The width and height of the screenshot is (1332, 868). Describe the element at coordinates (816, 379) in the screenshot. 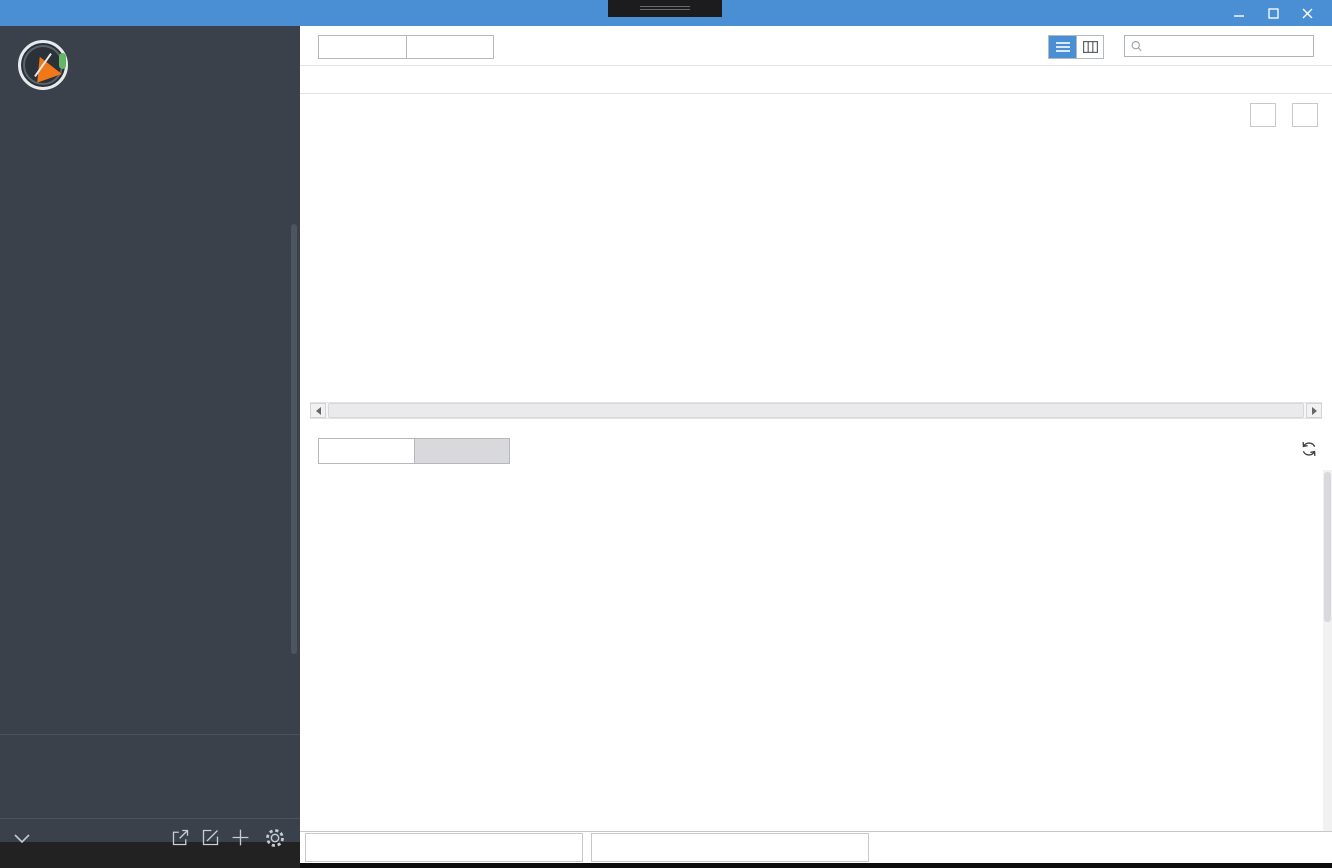

I see `chart-navigator` at that location.